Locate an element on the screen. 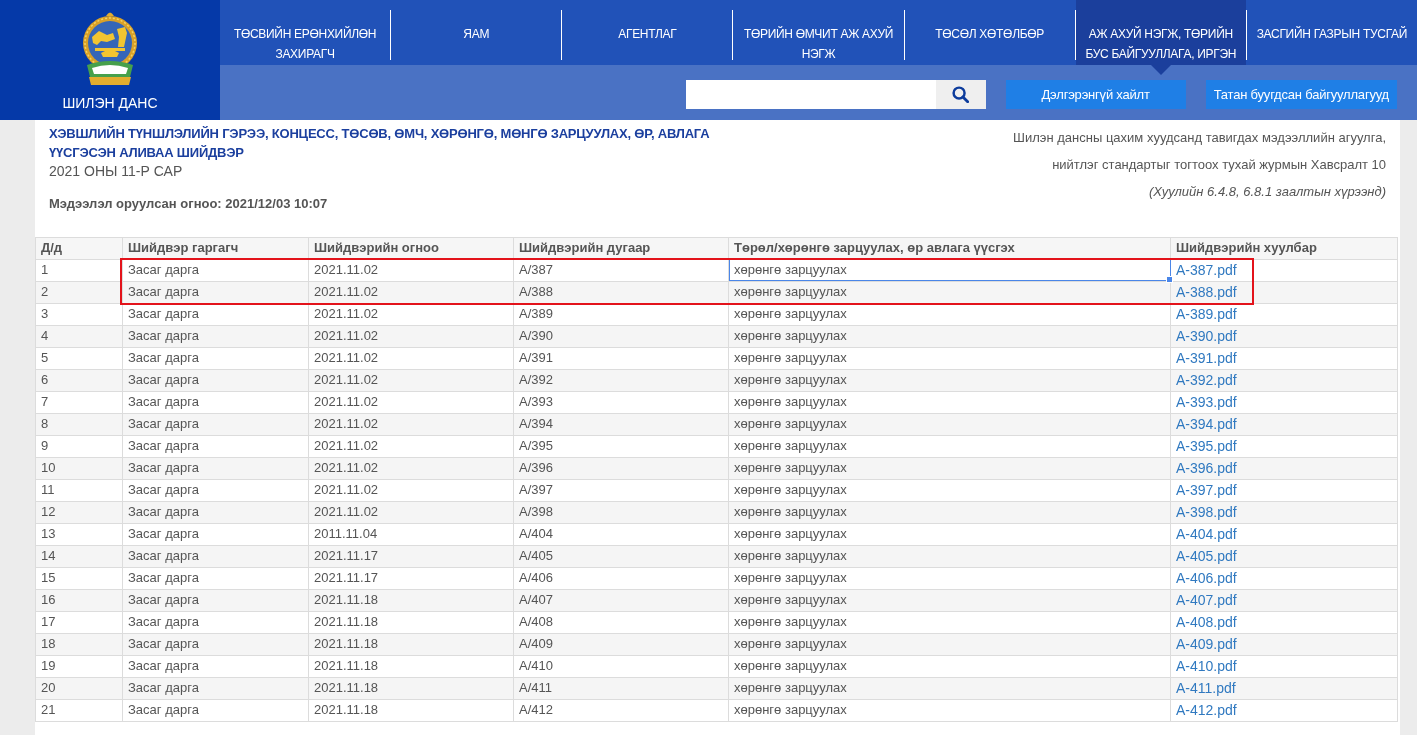 The width and height of the screenshot is (1417, 735). table-cell: А/404 is located at coordinates (621, 534).